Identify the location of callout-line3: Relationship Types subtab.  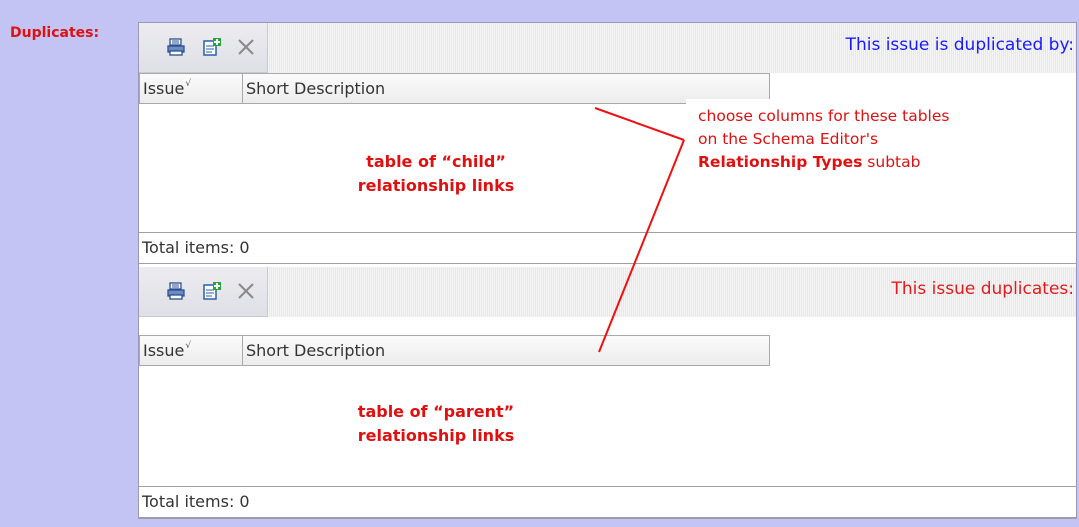
(886, 162).